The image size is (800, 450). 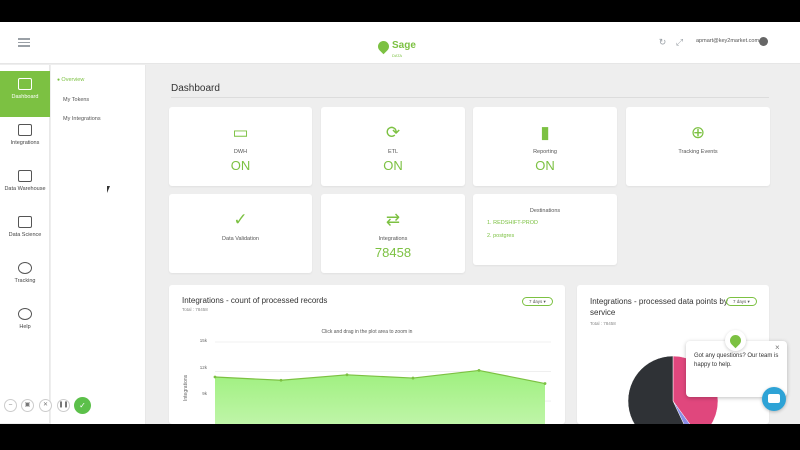 What do you see at coordinates (500, 236) in the screenshot?
I see `destination-item: 2. postgres` at bounding box center [500, 236].